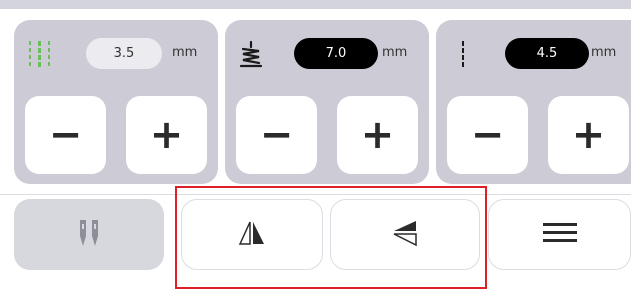 The height and width of the screenshot is (292, 631). I want to click on needle-position-unit: mm, so click(604, 52).